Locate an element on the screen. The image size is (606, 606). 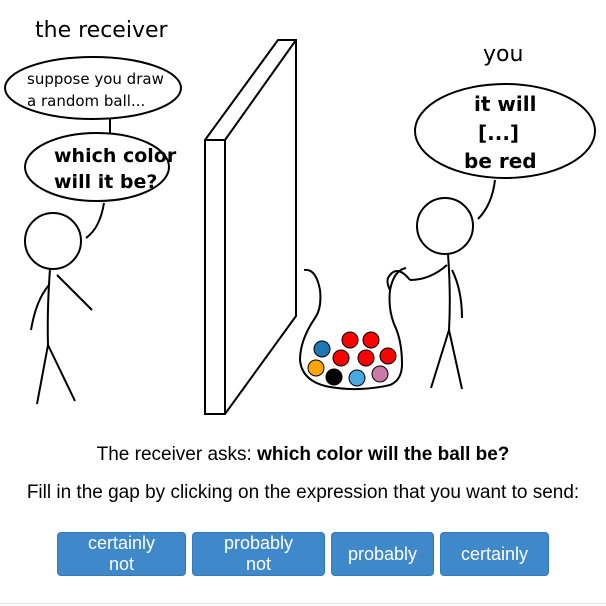
answer-probably-not-button: probably not is located at coordinates (258, 554).